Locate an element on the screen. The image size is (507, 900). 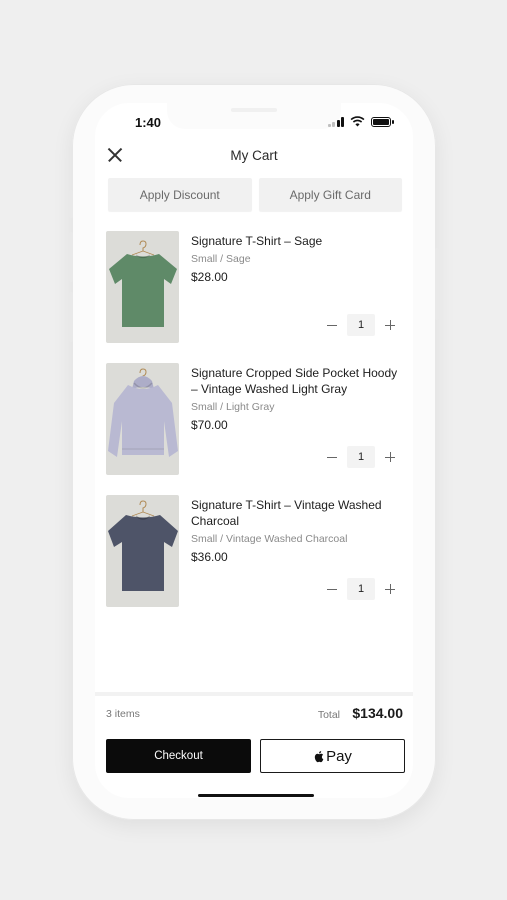
cart-actions: Apply Discount Apply Gift Card is located at coordinates (255, 194).